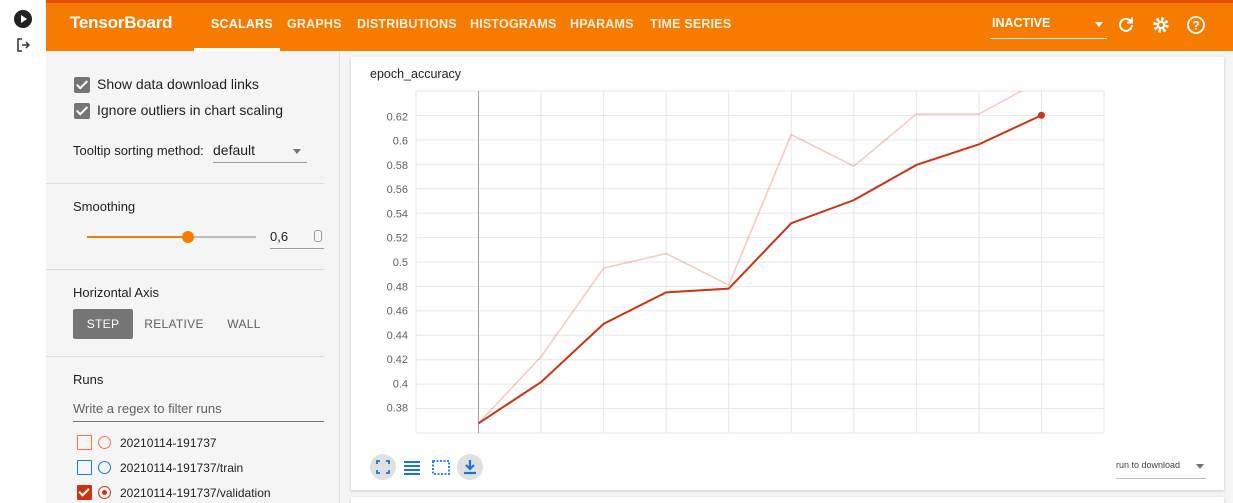 This screenshot has height=503, width=1233. Describe the element at coordinates (397, 287) in the screenshot. I see `y-tick-label: 0.48` at that location.